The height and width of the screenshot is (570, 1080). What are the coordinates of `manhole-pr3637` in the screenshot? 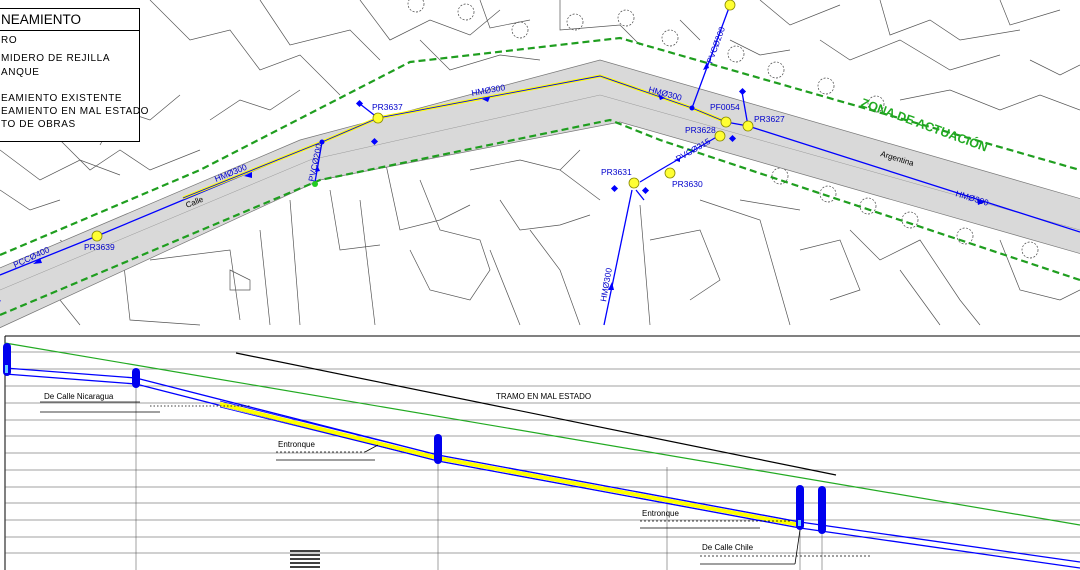 It's located at (378, 118).